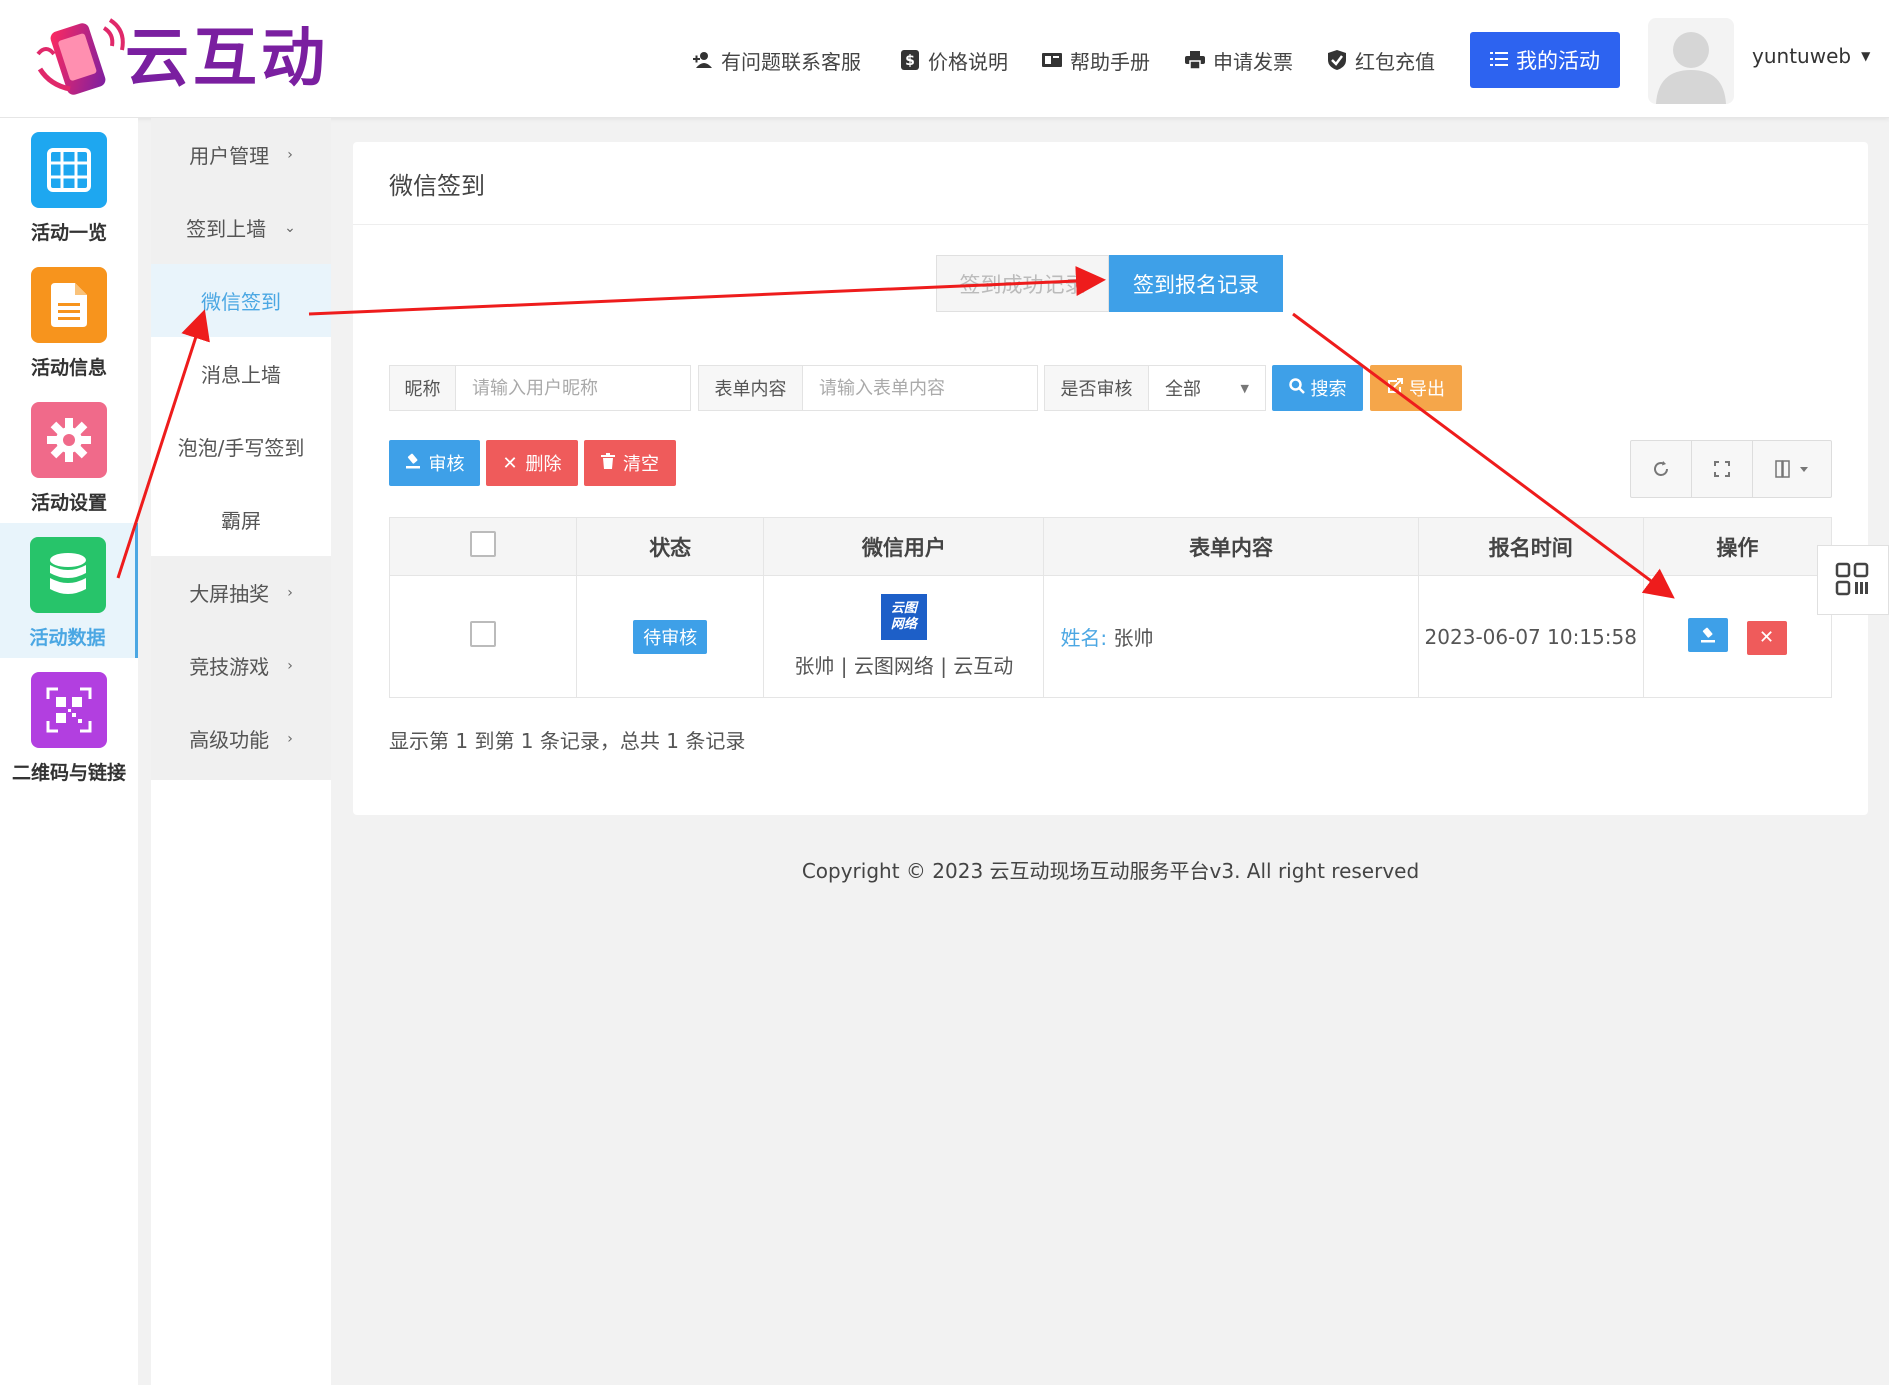  I want to click on column-header: 表单内容, so click(1231, 546).